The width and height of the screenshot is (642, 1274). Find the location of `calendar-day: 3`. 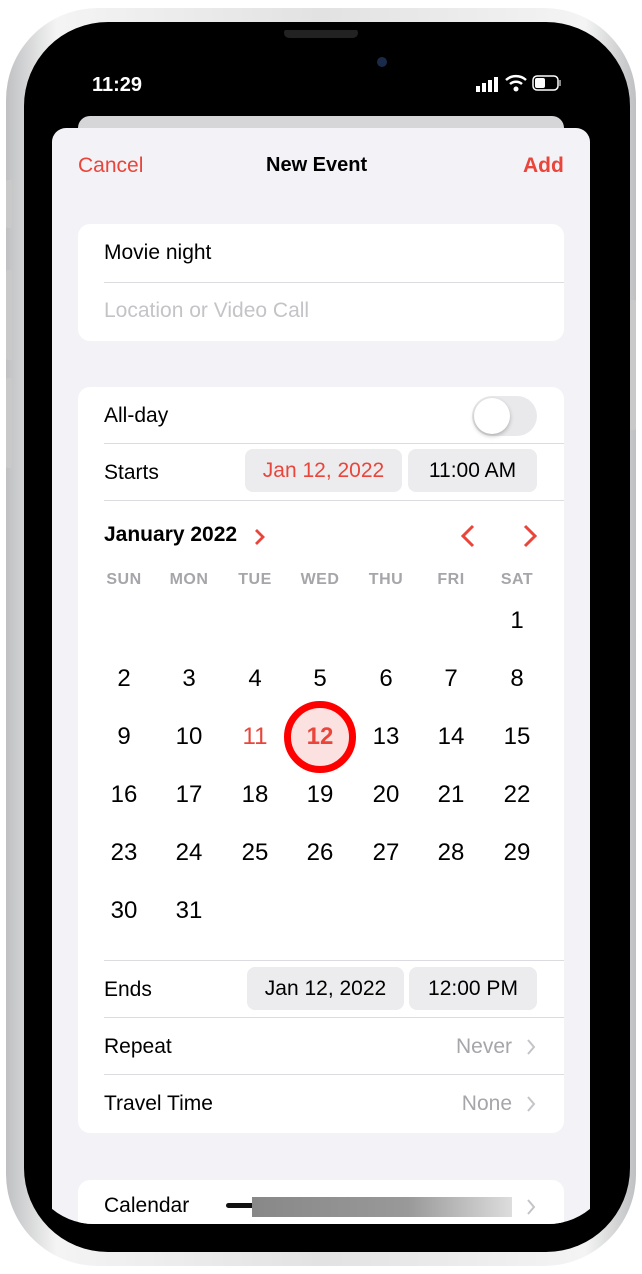

calendar-day: 3 is located at coordinates (189, 679).